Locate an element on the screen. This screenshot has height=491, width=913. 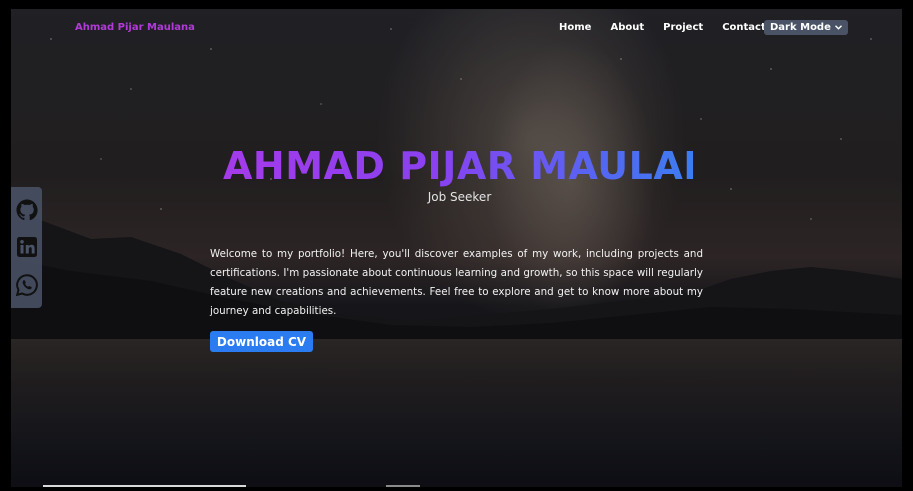
social-sidebar is located at coordinates (26, 247).